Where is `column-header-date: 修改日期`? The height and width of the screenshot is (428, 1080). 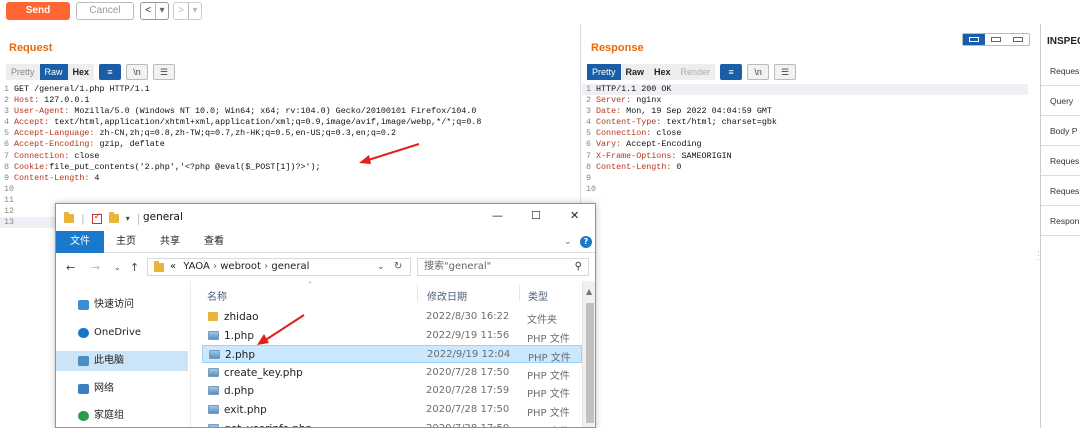
column-header-date: 修改日期 is located at coordinates (447, 295).